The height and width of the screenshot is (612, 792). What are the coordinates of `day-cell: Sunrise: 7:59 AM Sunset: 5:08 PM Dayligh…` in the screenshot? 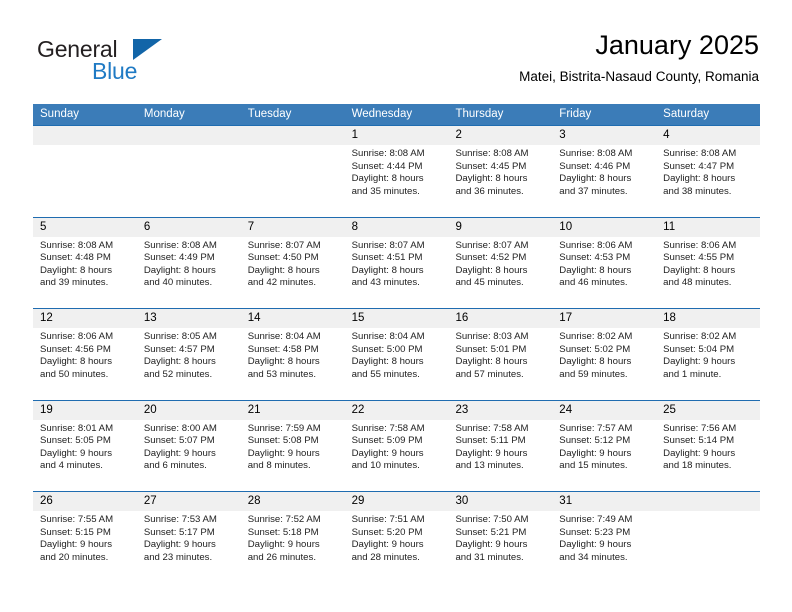 It's located at (293, 455).